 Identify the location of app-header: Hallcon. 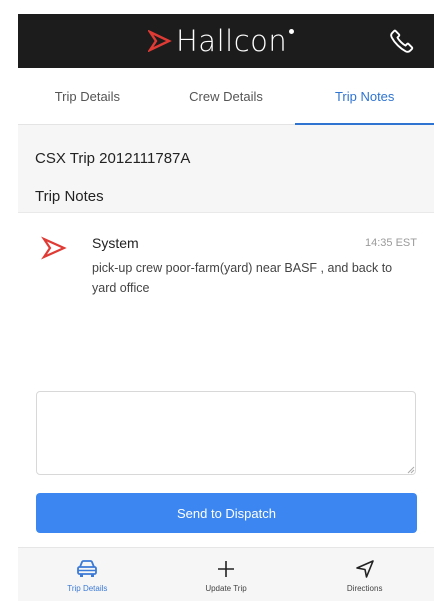
(226, 41).